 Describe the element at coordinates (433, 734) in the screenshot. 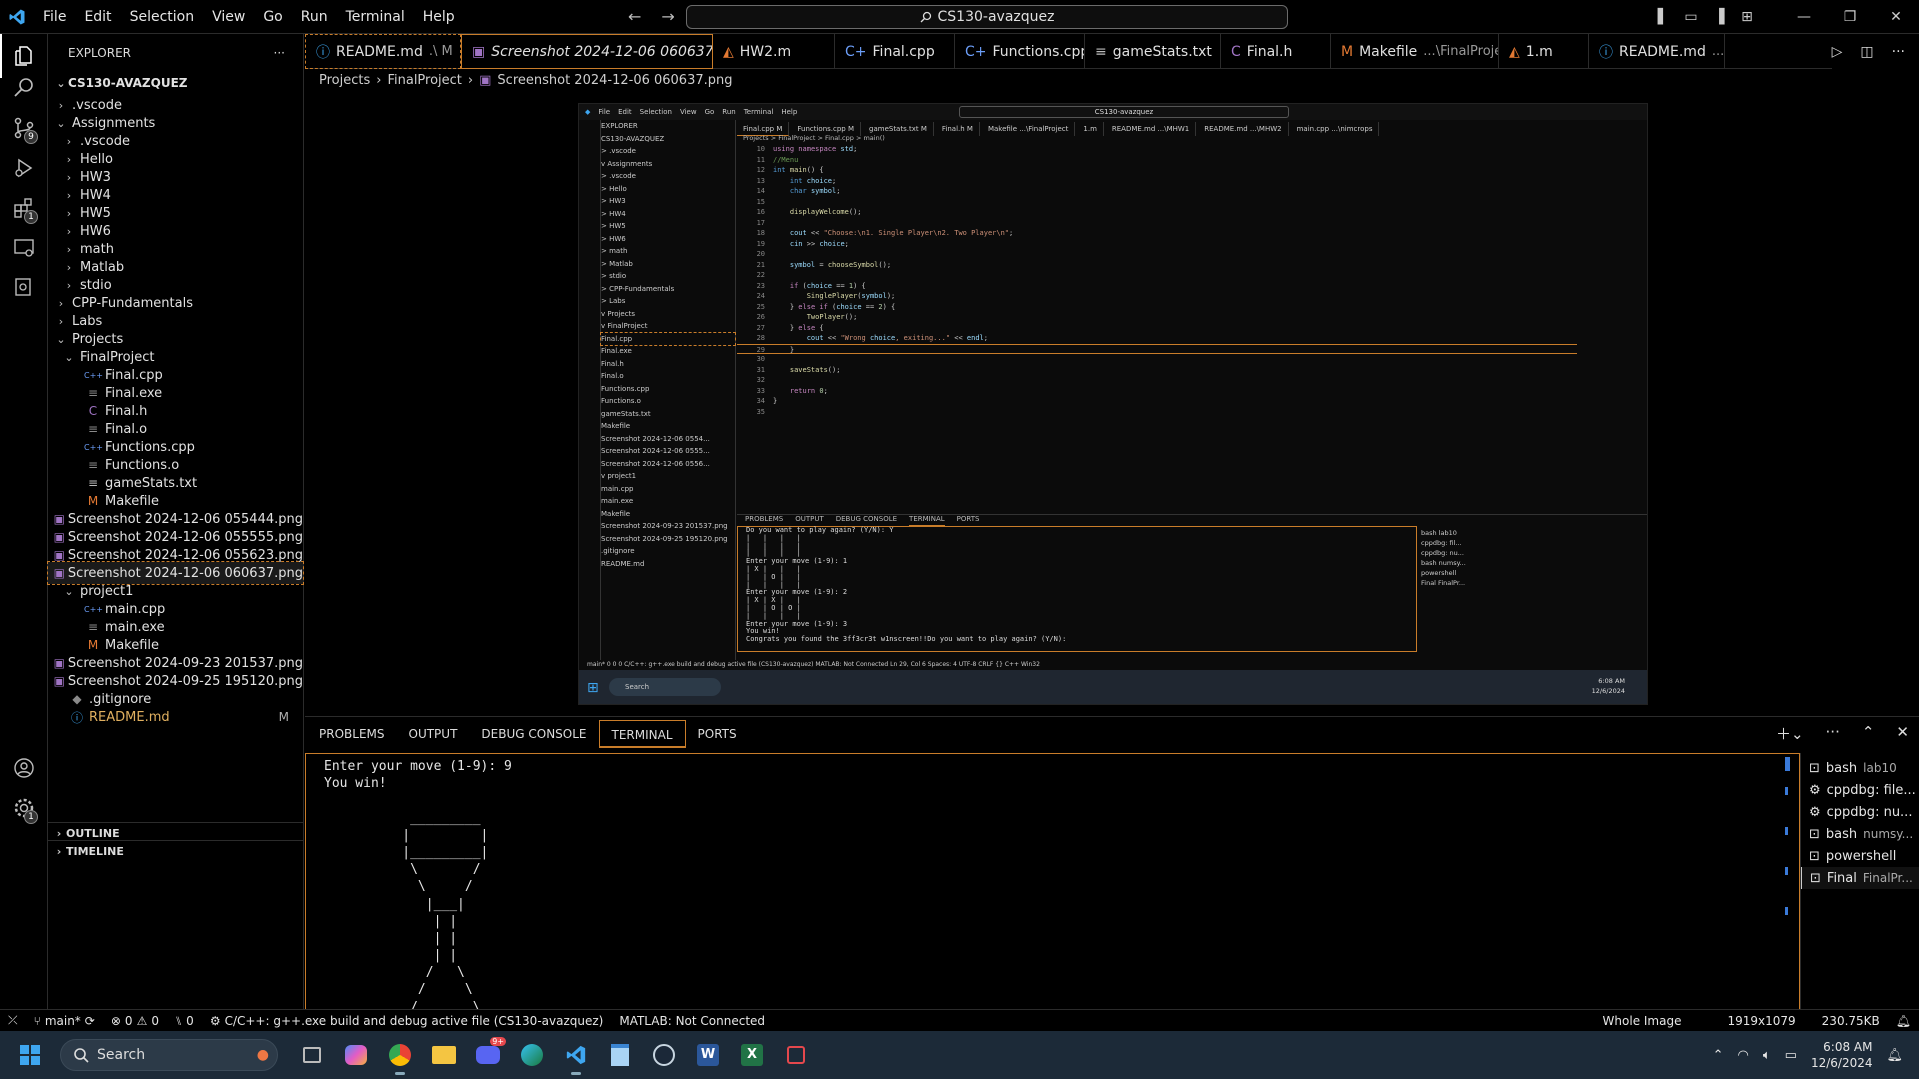

I see `tab-output: OUTPUT` at that location.